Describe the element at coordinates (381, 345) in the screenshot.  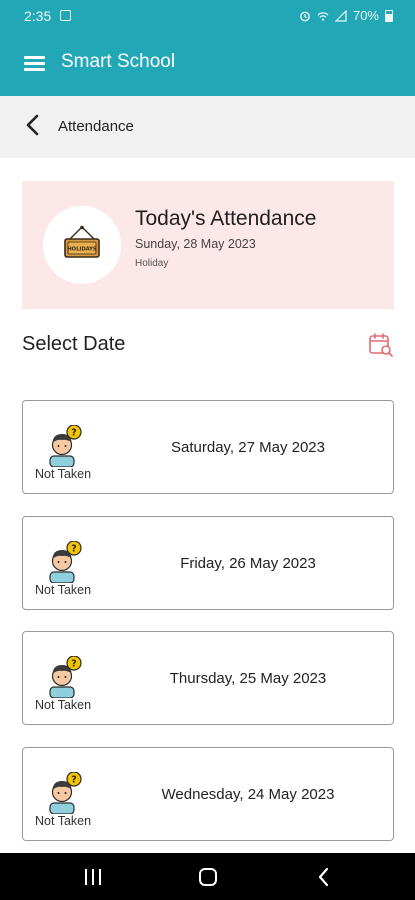
I see `calendar-search-icon` at that location.